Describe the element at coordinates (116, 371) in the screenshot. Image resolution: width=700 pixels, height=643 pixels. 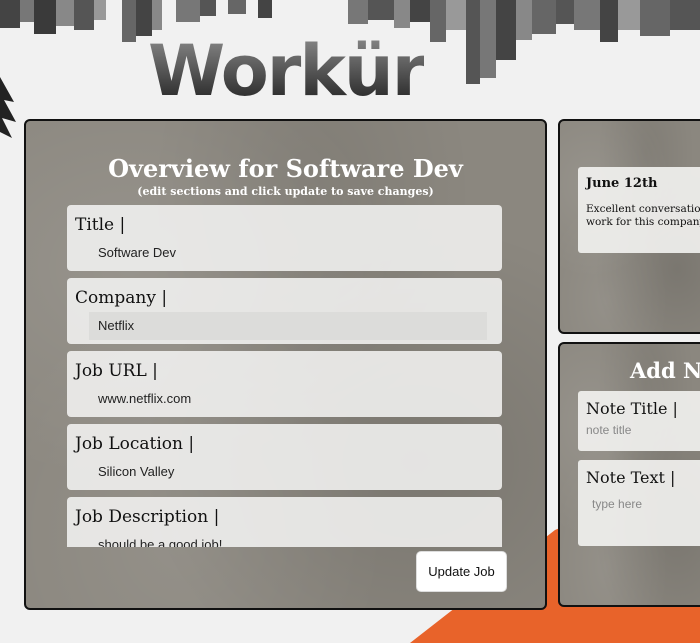
I see `field-label: Job URL |` at that location.